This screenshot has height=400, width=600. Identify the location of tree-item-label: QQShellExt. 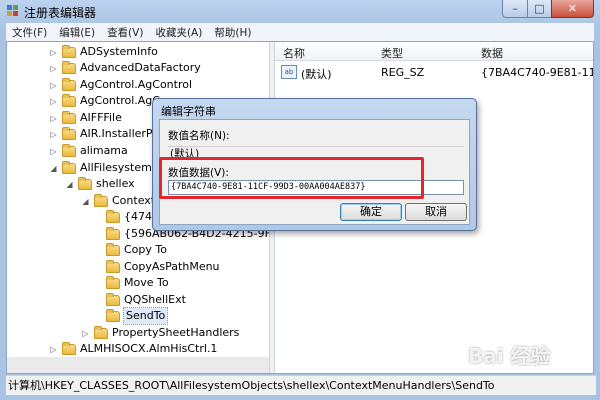
(155, 299).